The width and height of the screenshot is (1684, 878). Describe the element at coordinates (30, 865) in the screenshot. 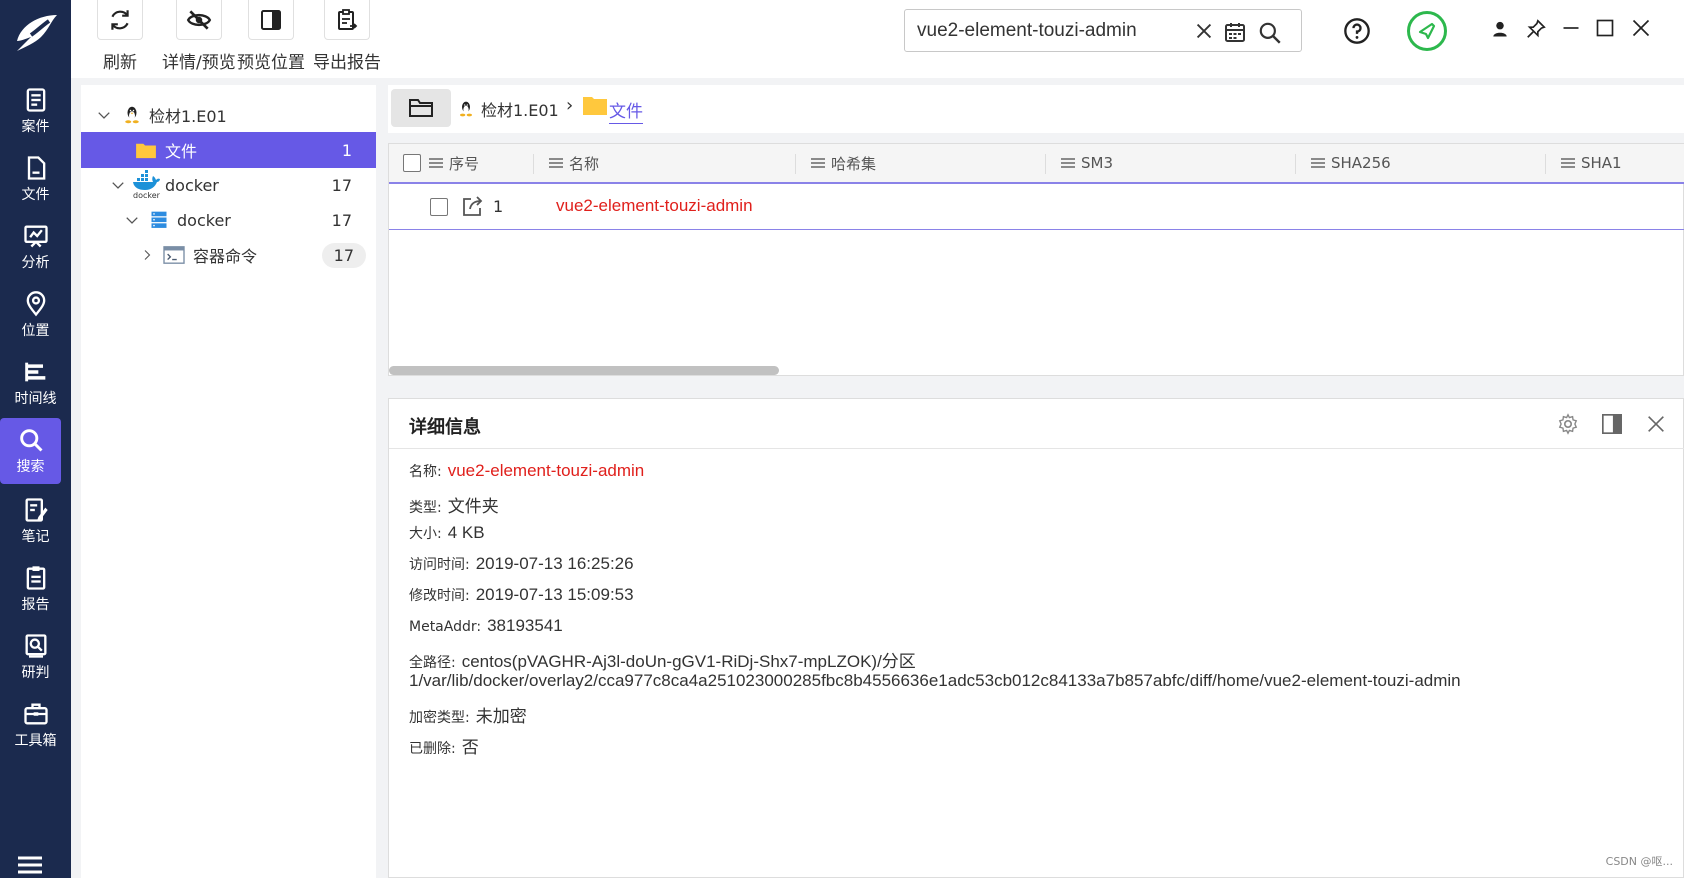

I see `menu-icon` at that location.